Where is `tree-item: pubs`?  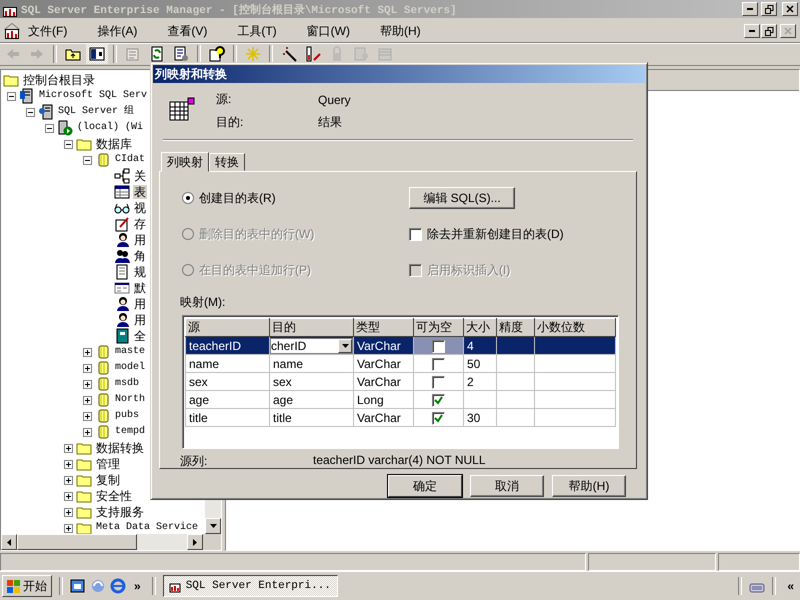 tree-item: pubs is located at coordinates (127, 416).